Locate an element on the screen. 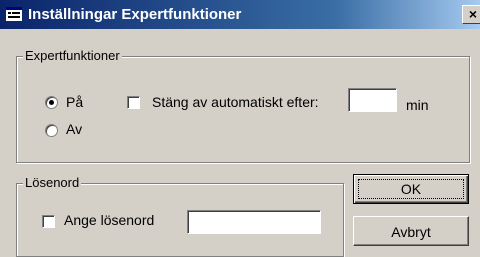 The height and width of the screenshot is (257, 480). minutes-unit-label: min is located at coordinates (417, 105).